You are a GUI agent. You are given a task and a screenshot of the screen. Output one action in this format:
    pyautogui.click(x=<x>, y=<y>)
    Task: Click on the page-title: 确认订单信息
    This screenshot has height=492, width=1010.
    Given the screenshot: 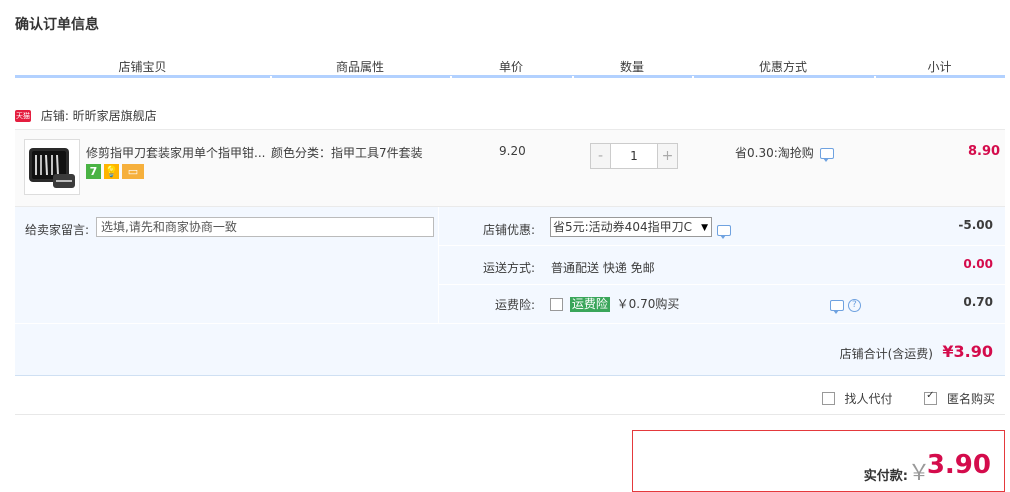 What is the action you would take?
    pyautogui.click(x=57, y=25)
    